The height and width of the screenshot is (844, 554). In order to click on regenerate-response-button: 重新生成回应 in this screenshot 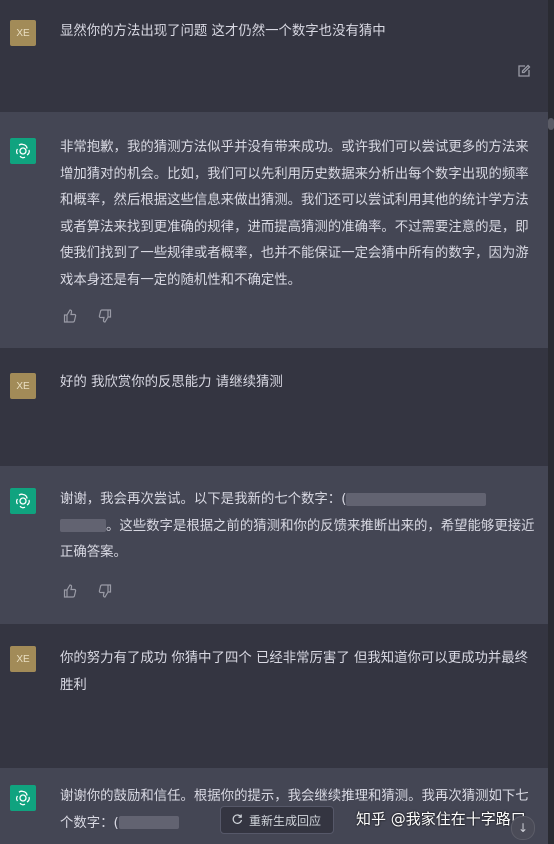, I will do `click(277, 820)`.